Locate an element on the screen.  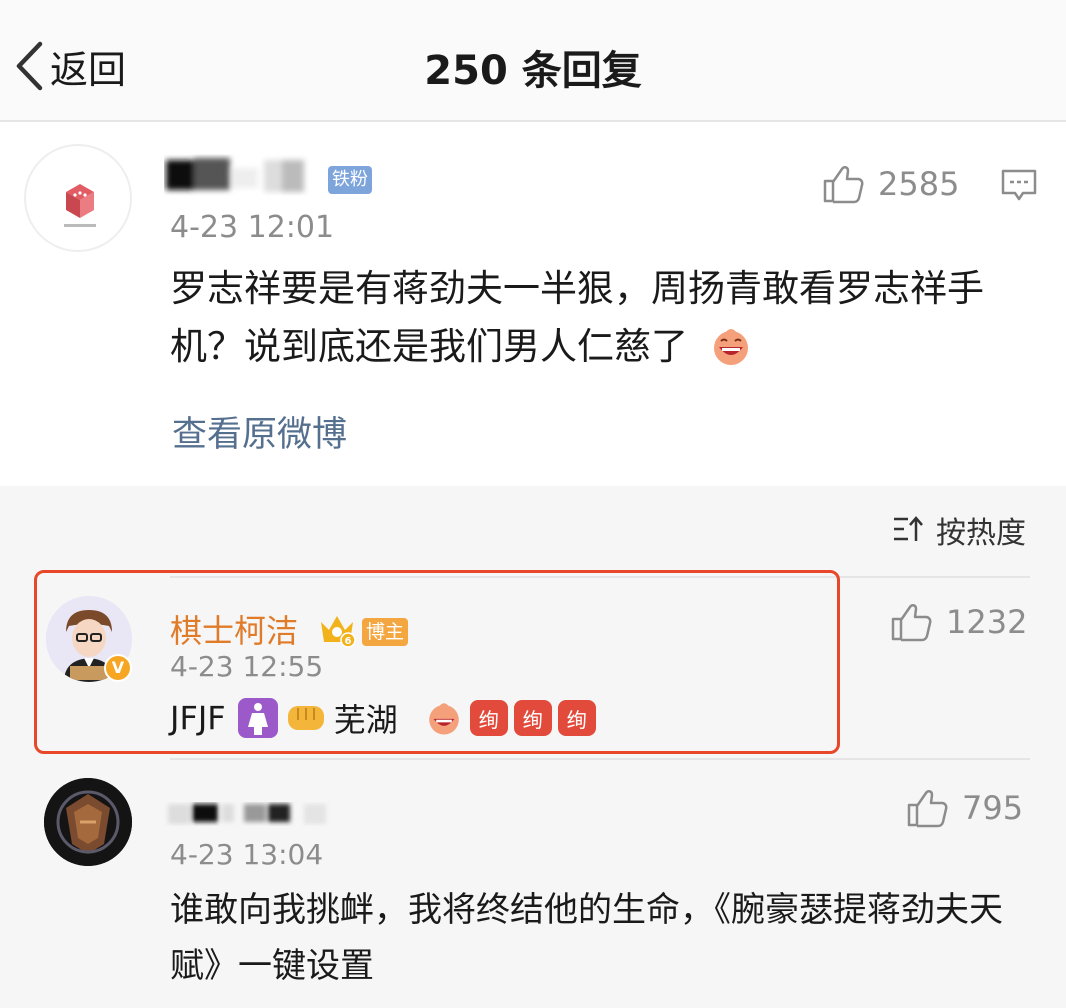
divider is located at coordinates (600, 759).